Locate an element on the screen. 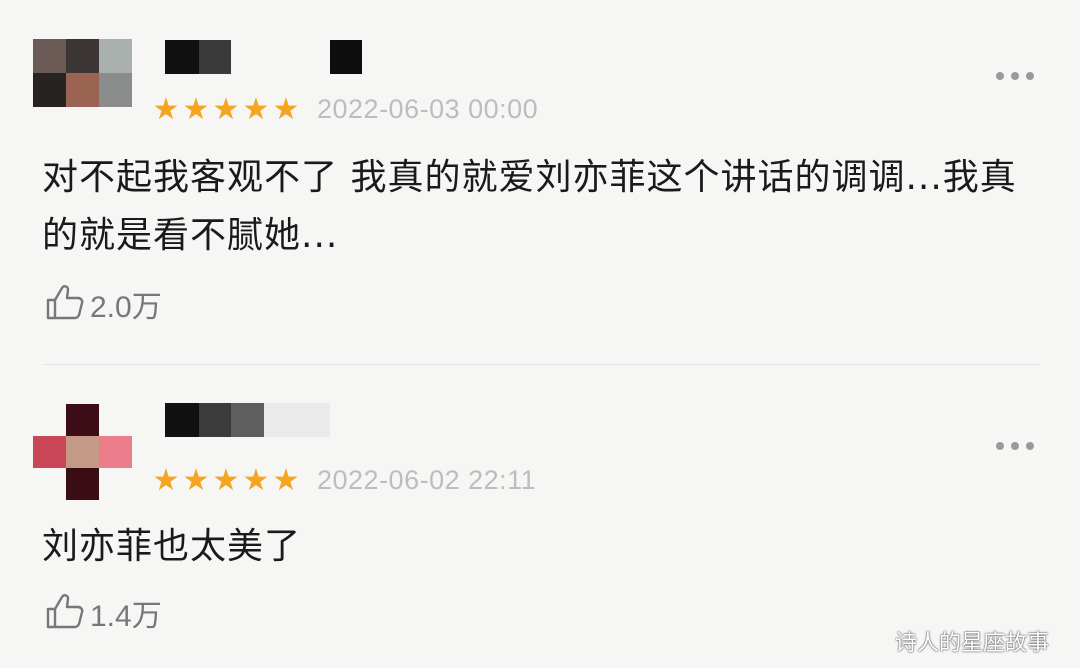 The width and height of the screenshot is (1080, 668). like-count: 1.4万 is located at coordinates (126, 616).